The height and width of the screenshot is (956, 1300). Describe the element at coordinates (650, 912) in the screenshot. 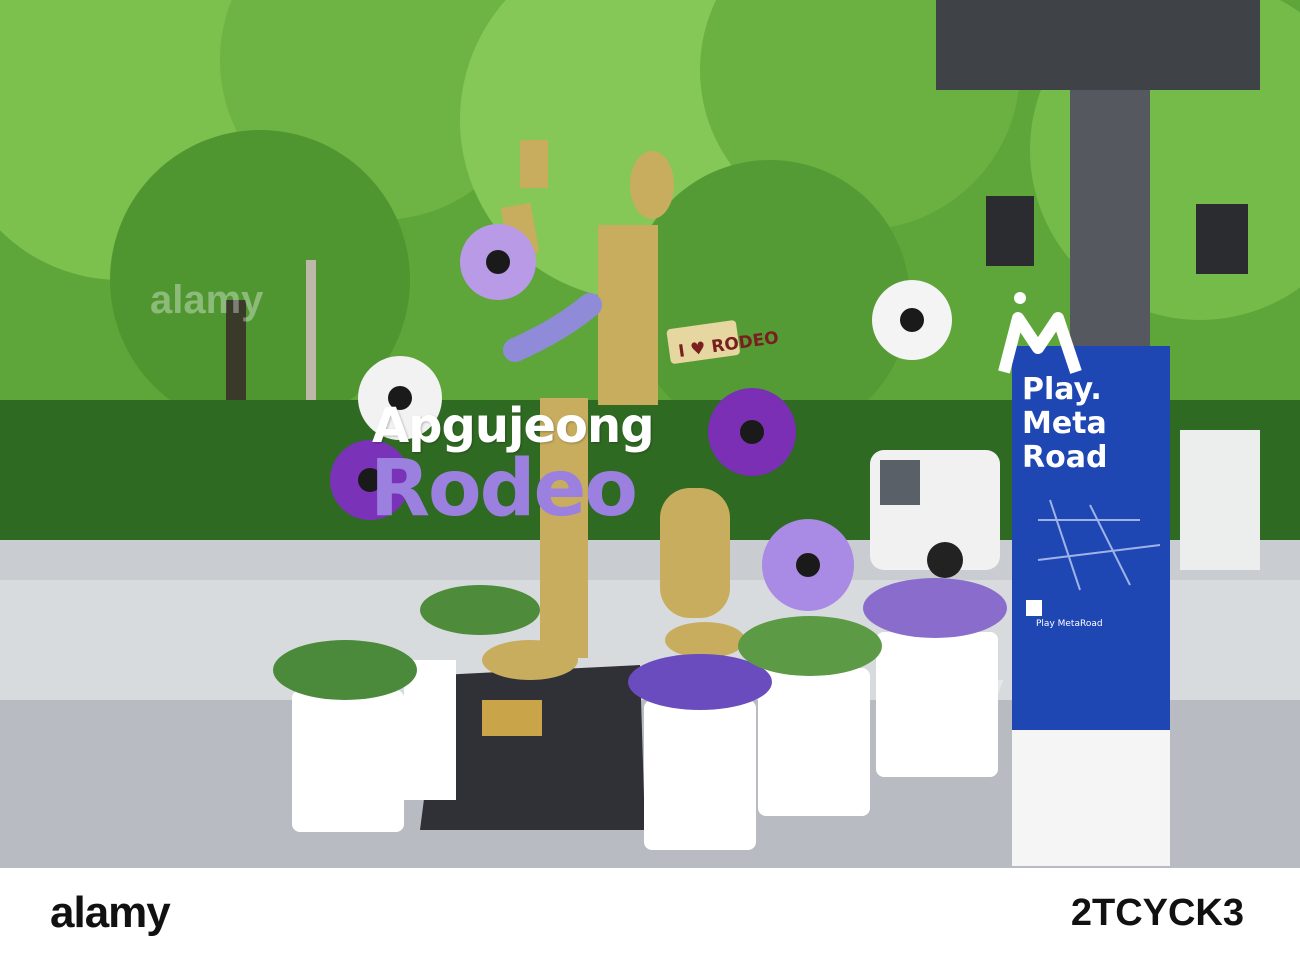

I see `stock-footer: alamy 2TCYCK3` at that location.